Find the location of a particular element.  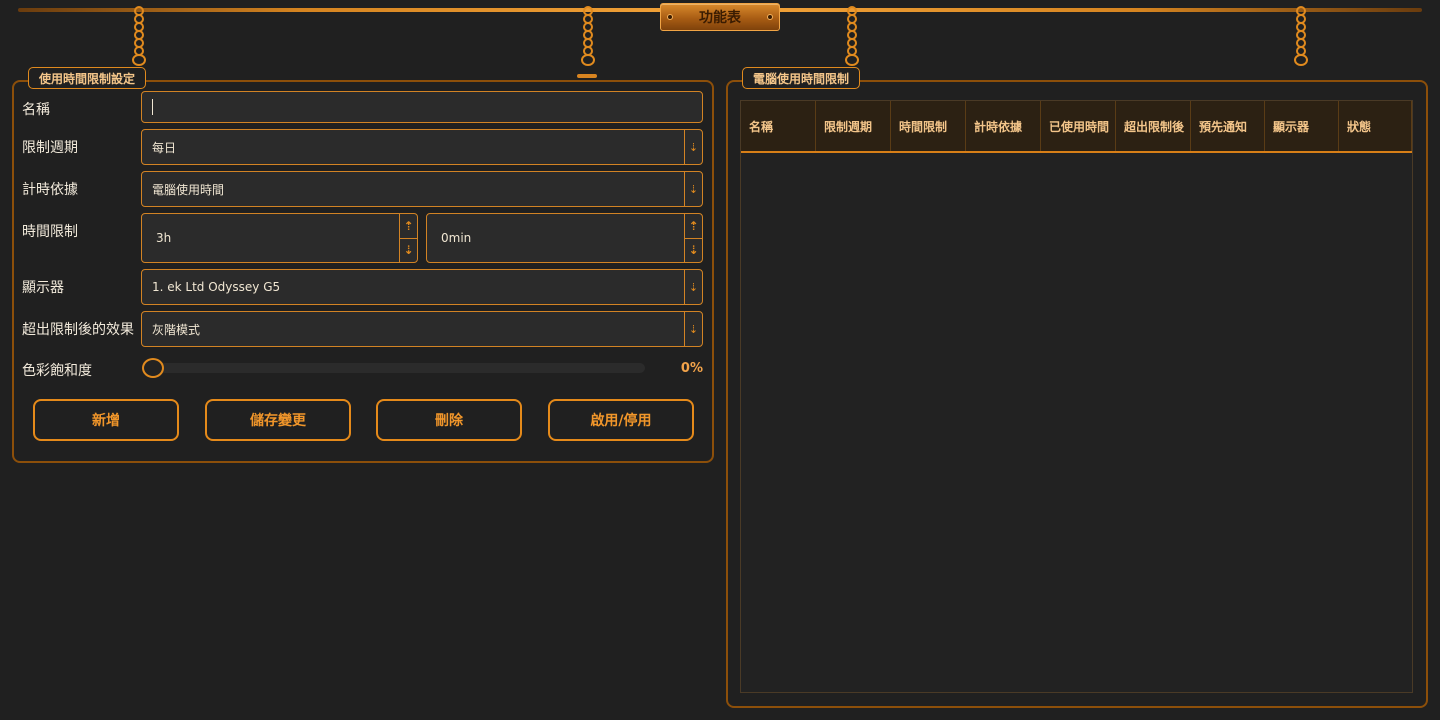

name-label: 名稱 is located at coordinates (36, 110).